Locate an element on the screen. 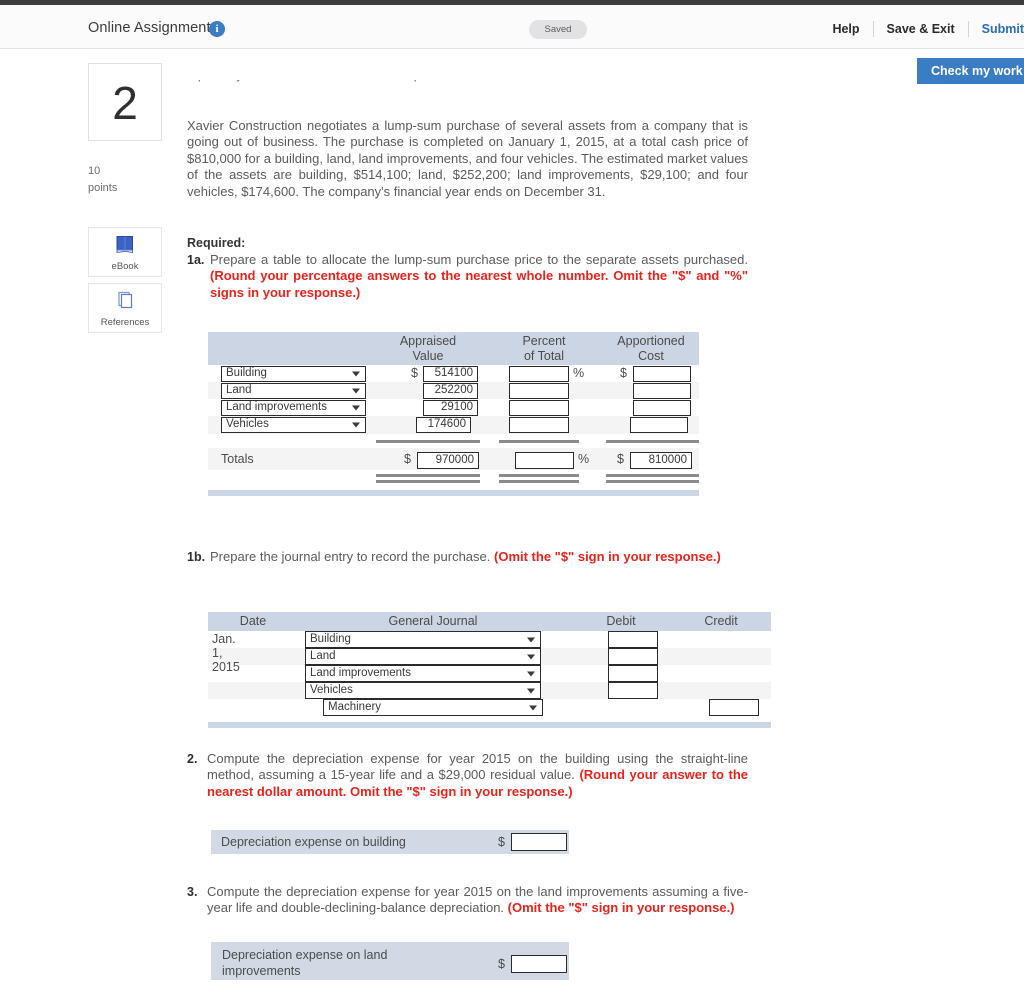 The width and height of the screenshot is (1024, 1006). answer-2-label: Depreciation expense on building is located at coordinates (313, 842).